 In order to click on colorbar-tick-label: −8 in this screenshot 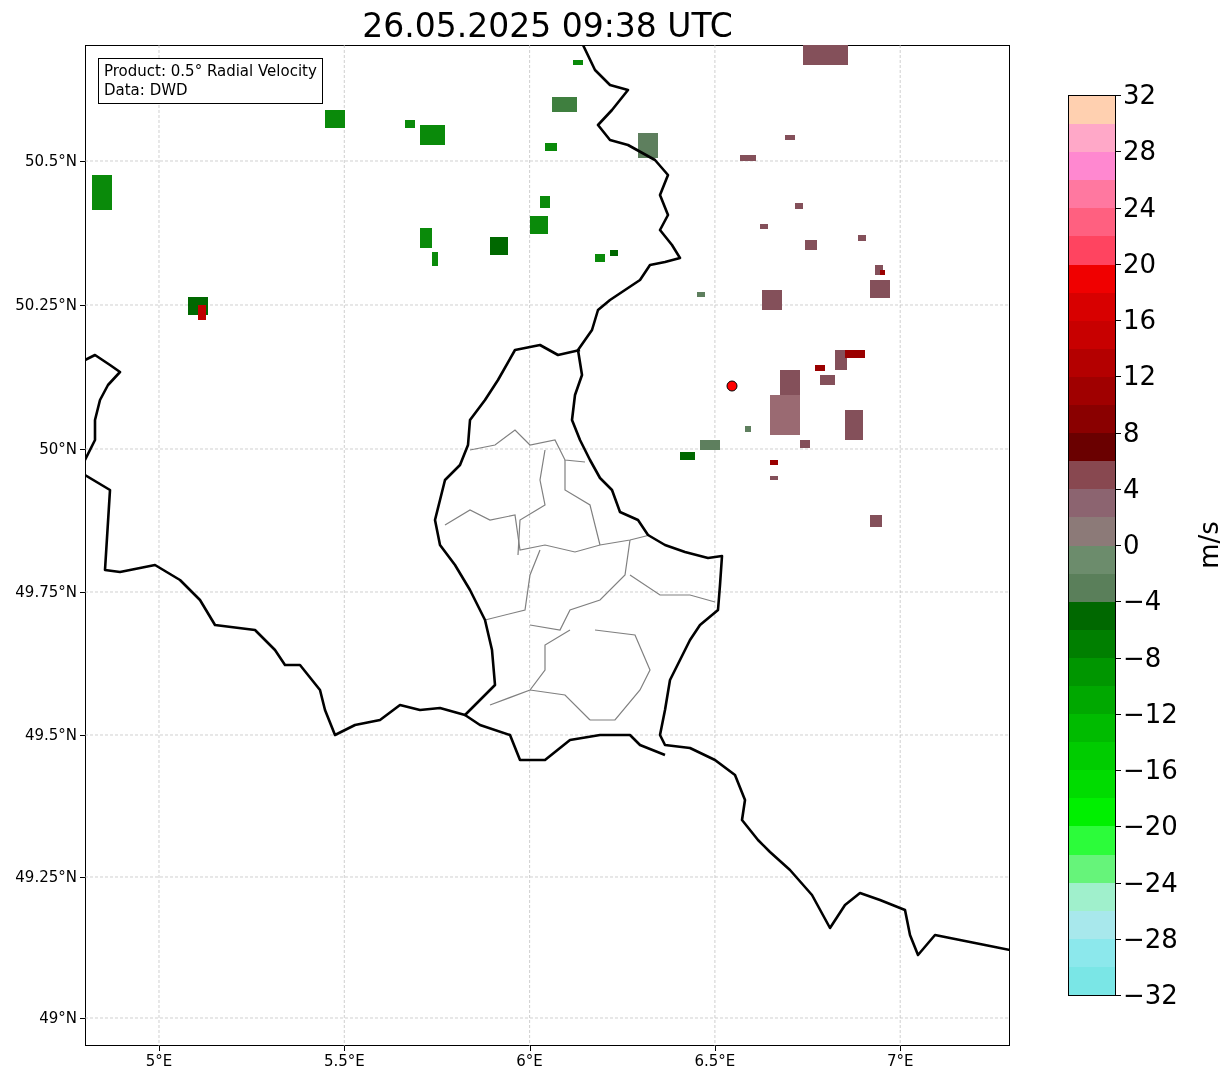, I will do `click(1142, 657)`.